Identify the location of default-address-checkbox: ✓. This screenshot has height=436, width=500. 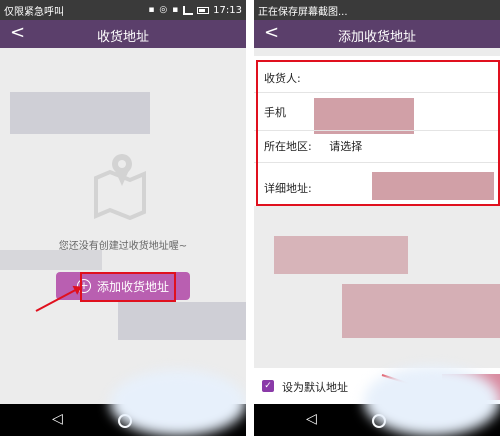
(268, 386).